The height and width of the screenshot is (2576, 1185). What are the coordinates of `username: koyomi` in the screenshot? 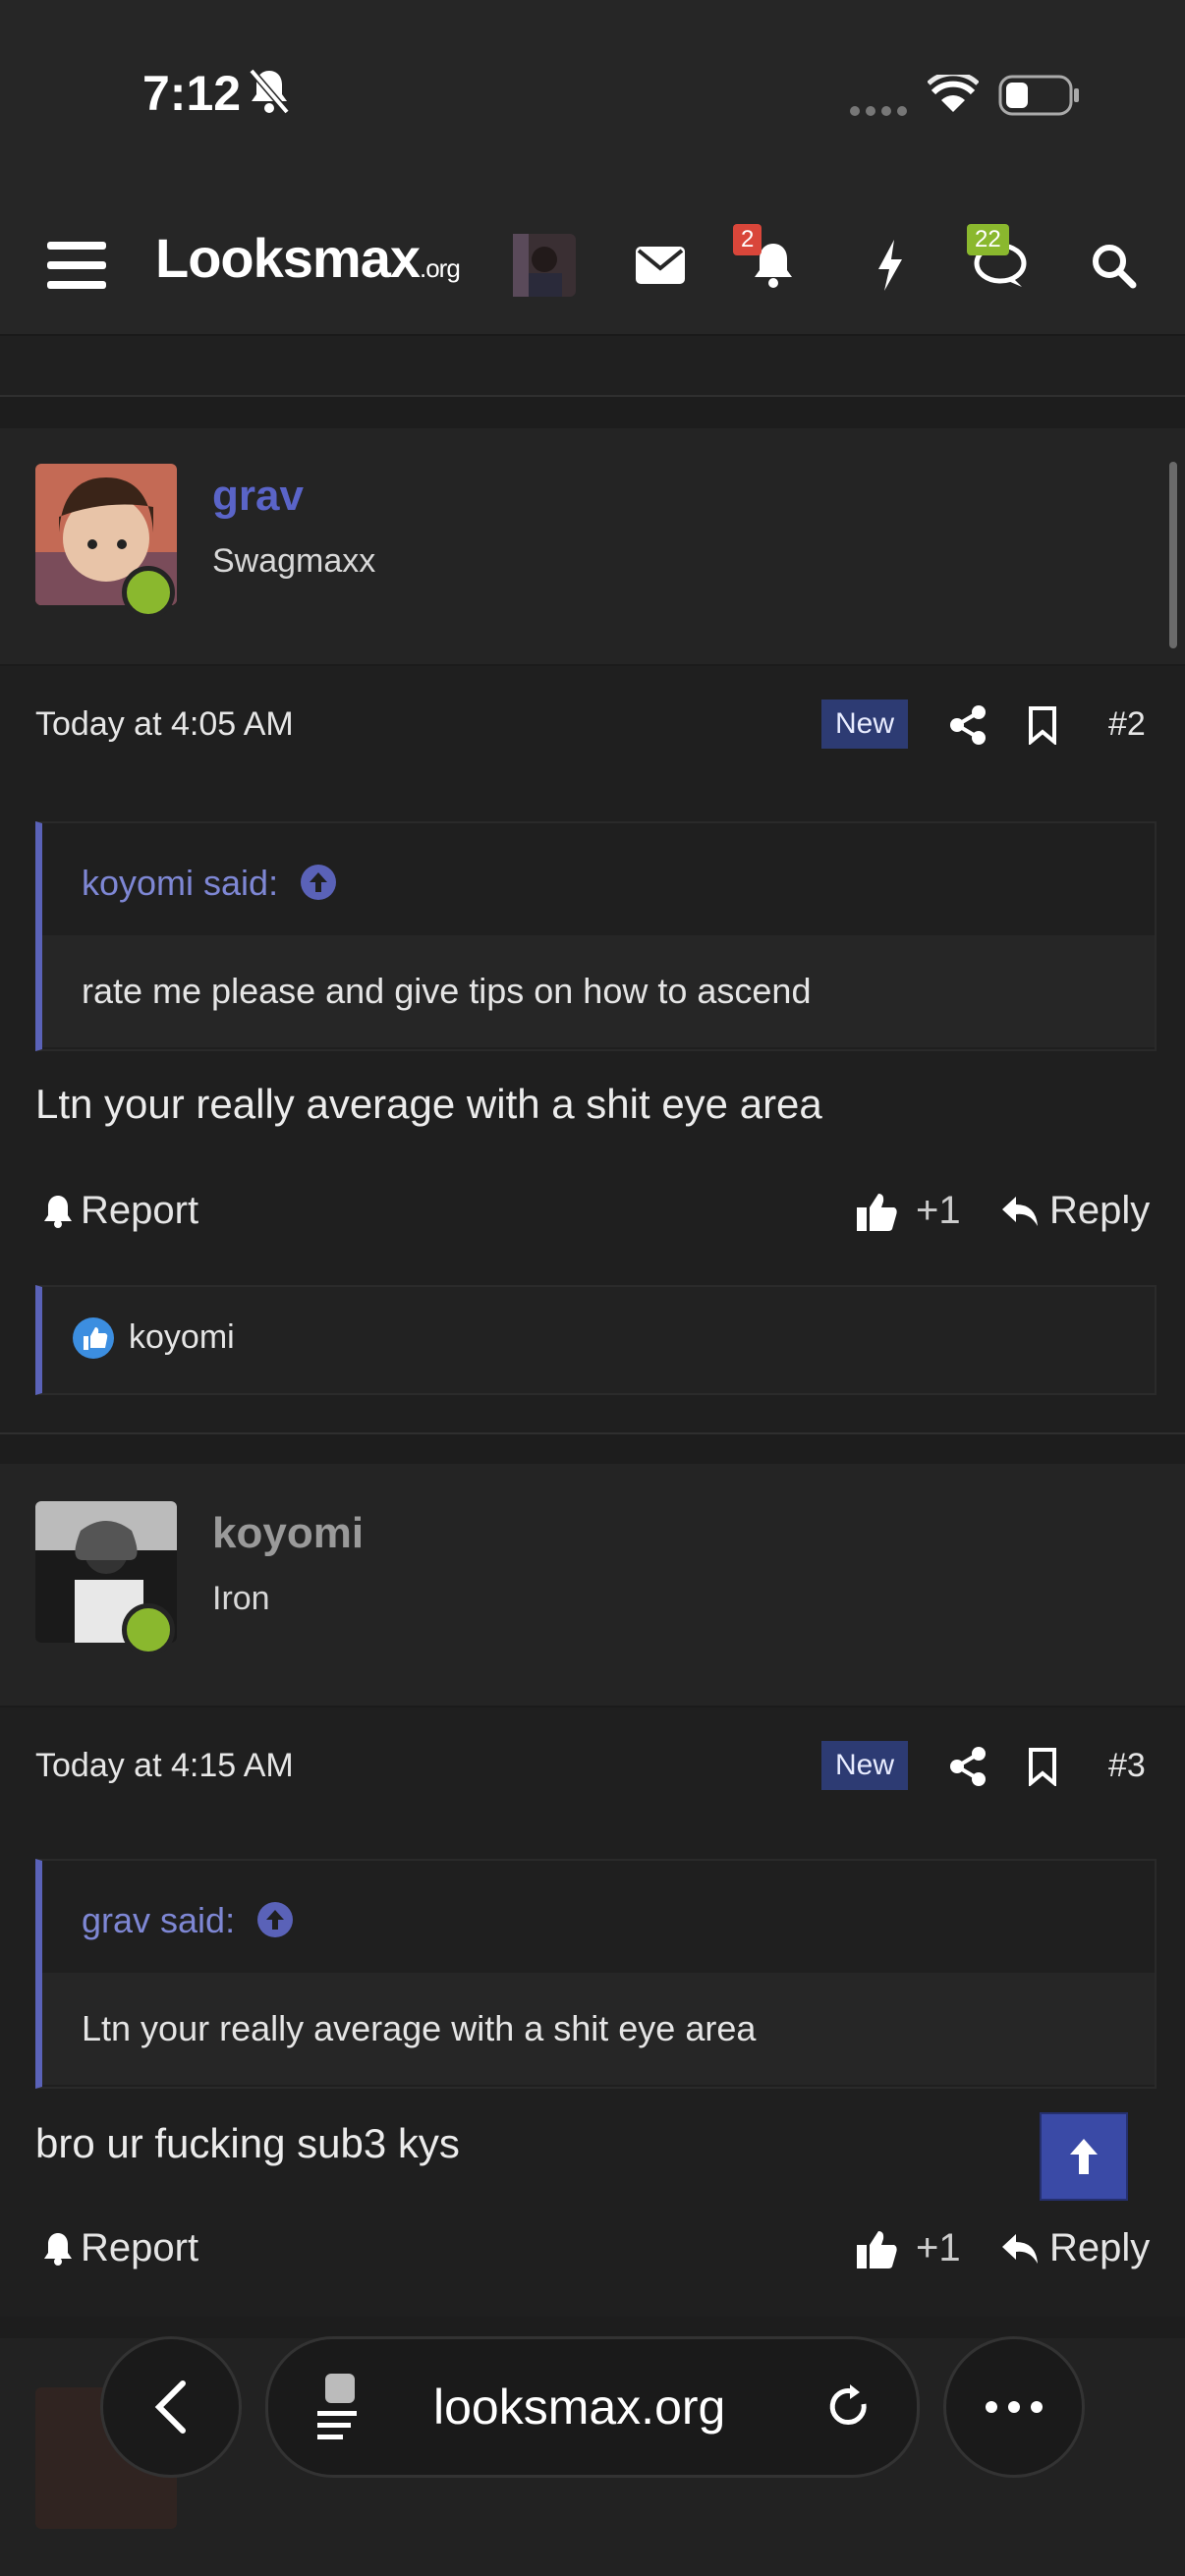 It's located at (288, 1533).